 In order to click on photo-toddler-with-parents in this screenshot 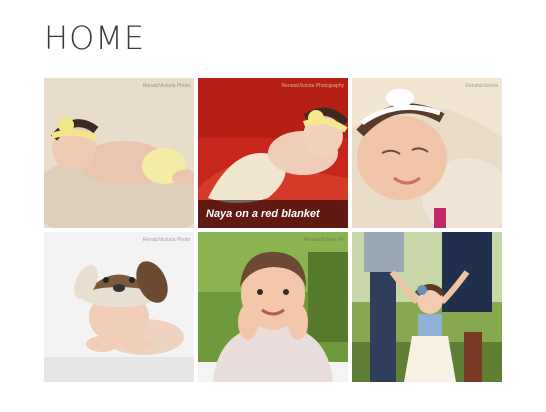, I will do `click(427, 307)`.